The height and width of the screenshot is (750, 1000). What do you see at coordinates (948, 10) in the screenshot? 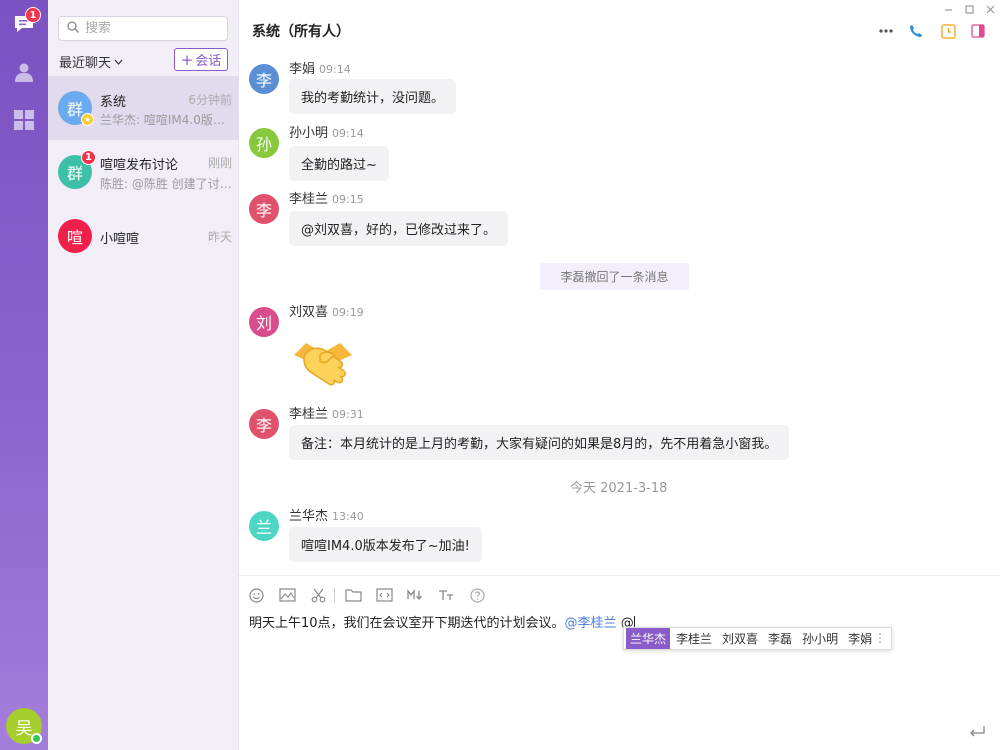
I see `minimize-icon` at bounding box center [948, 10].